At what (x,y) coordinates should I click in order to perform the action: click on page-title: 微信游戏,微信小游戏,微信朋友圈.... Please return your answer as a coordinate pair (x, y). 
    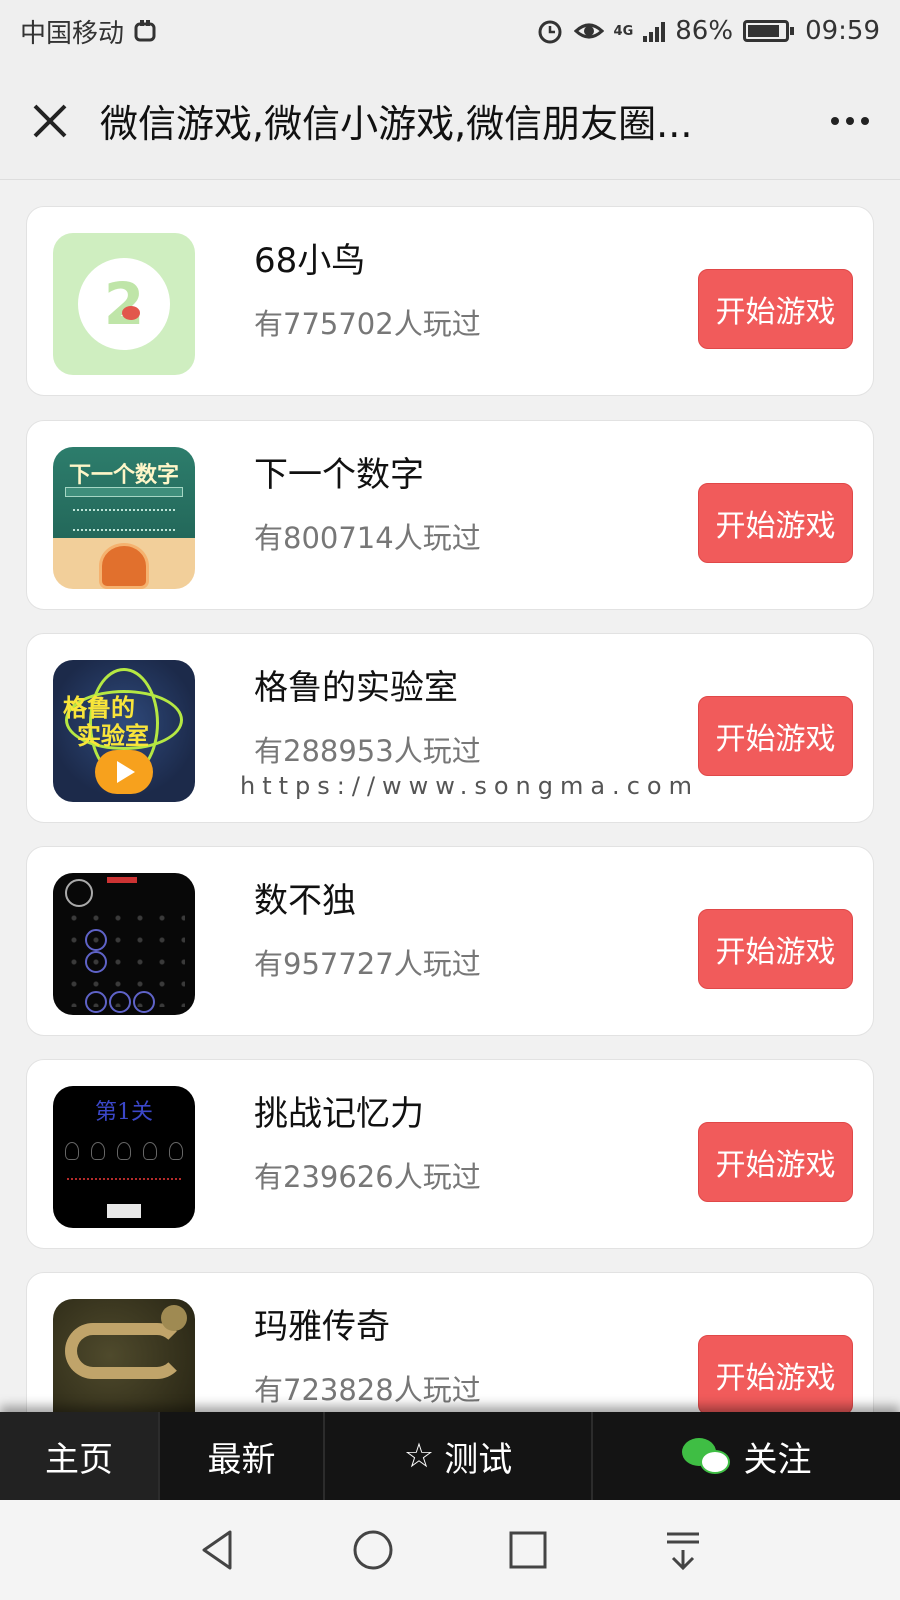
    Looking at the image, I should click on (396, 124).